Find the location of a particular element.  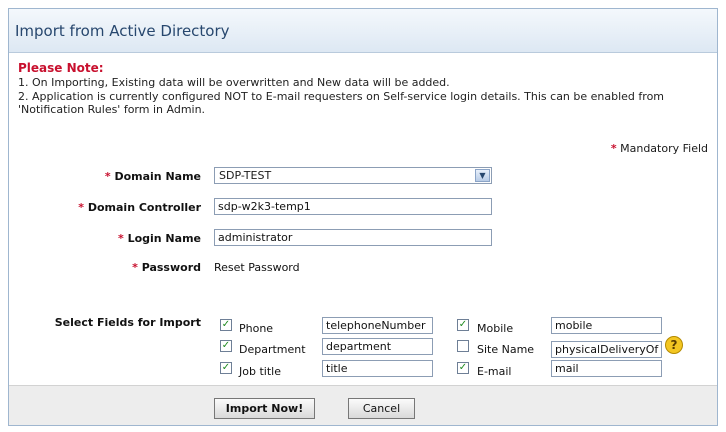

site-name-checkbox is located at coordinates (463, 346).